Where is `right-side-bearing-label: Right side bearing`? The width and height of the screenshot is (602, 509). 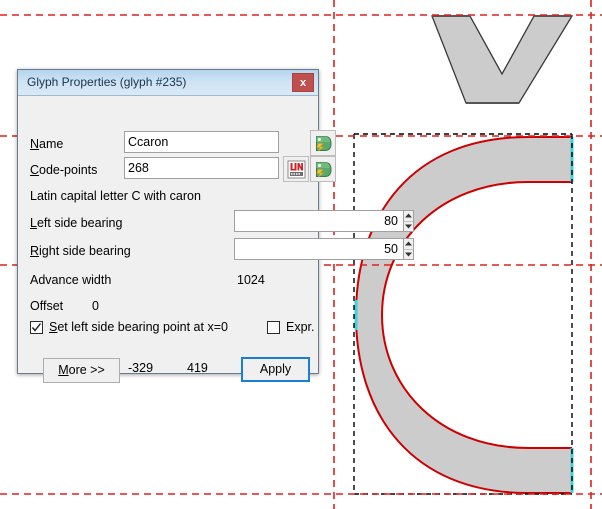 right-side-bearing-label: Right side bearing is located at coordinates (80, 251).